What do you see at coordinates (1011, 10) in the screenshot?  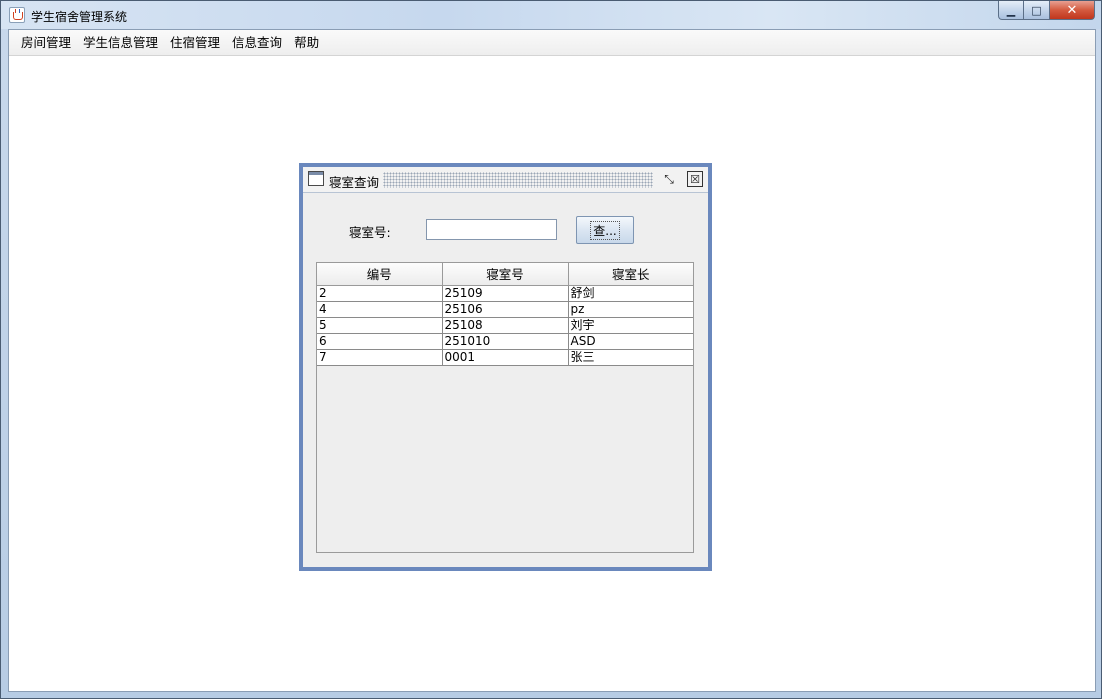 I see `minimize-button: ▁` at bounding box center [1011, 10].